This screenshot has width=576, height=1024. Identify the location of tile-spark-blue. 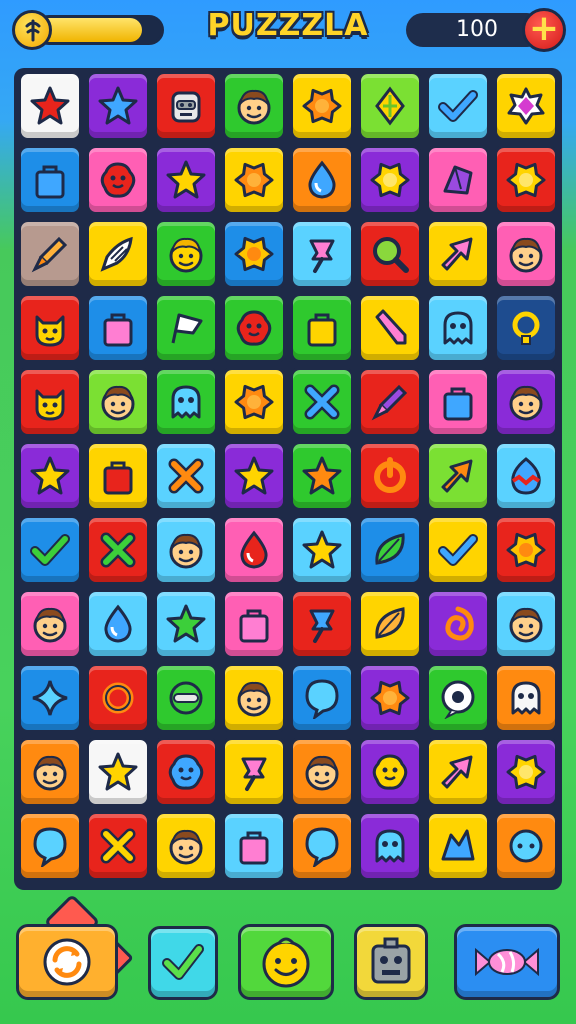
(50, 698).